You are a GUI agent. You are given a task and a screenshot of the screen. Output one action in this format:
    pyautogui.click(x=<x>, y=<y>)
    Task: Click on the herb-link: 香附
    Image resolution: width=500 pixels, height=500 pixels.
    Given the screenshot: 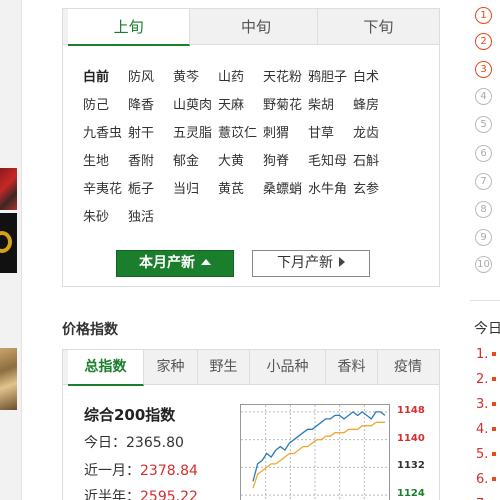 What is the action you would take?
    pyautogui.click(x=150, y=161)
    